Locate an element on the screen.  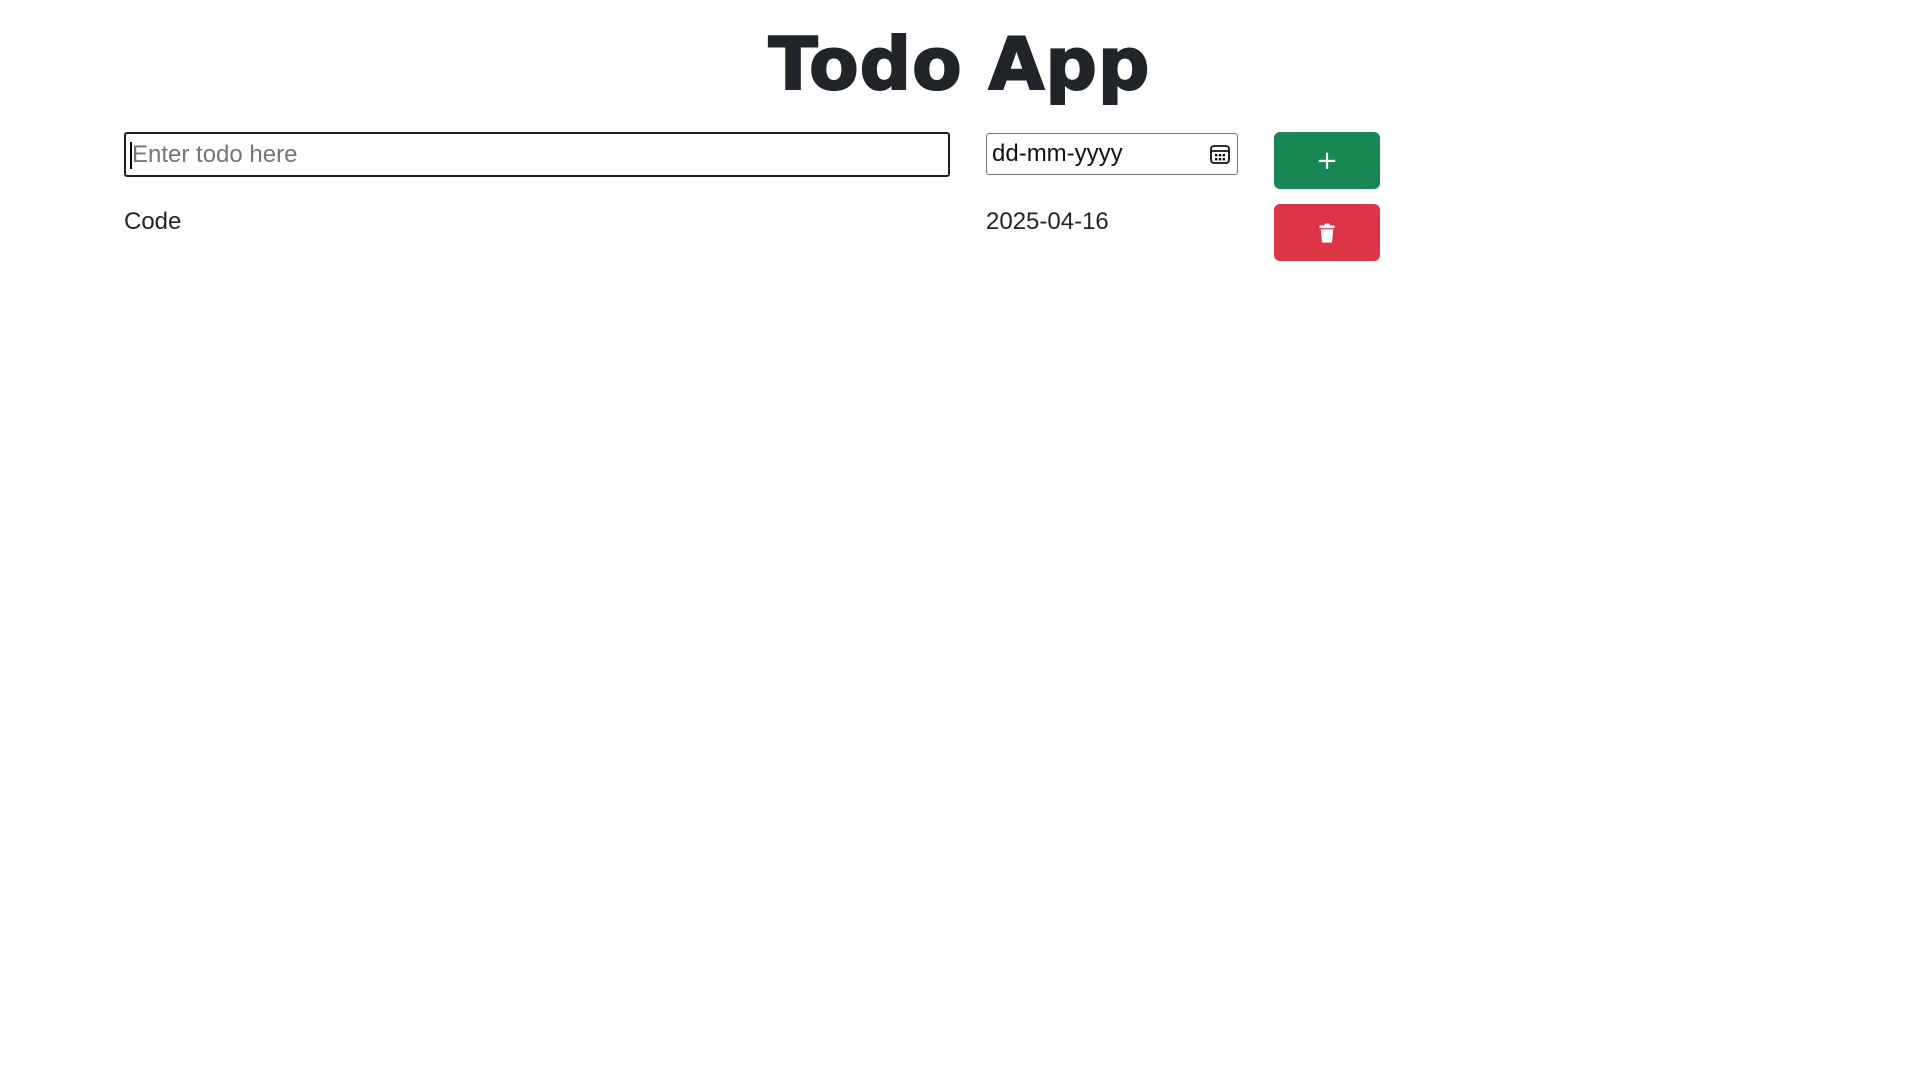
add-button-label: + is located at coordinates (1327, 160).